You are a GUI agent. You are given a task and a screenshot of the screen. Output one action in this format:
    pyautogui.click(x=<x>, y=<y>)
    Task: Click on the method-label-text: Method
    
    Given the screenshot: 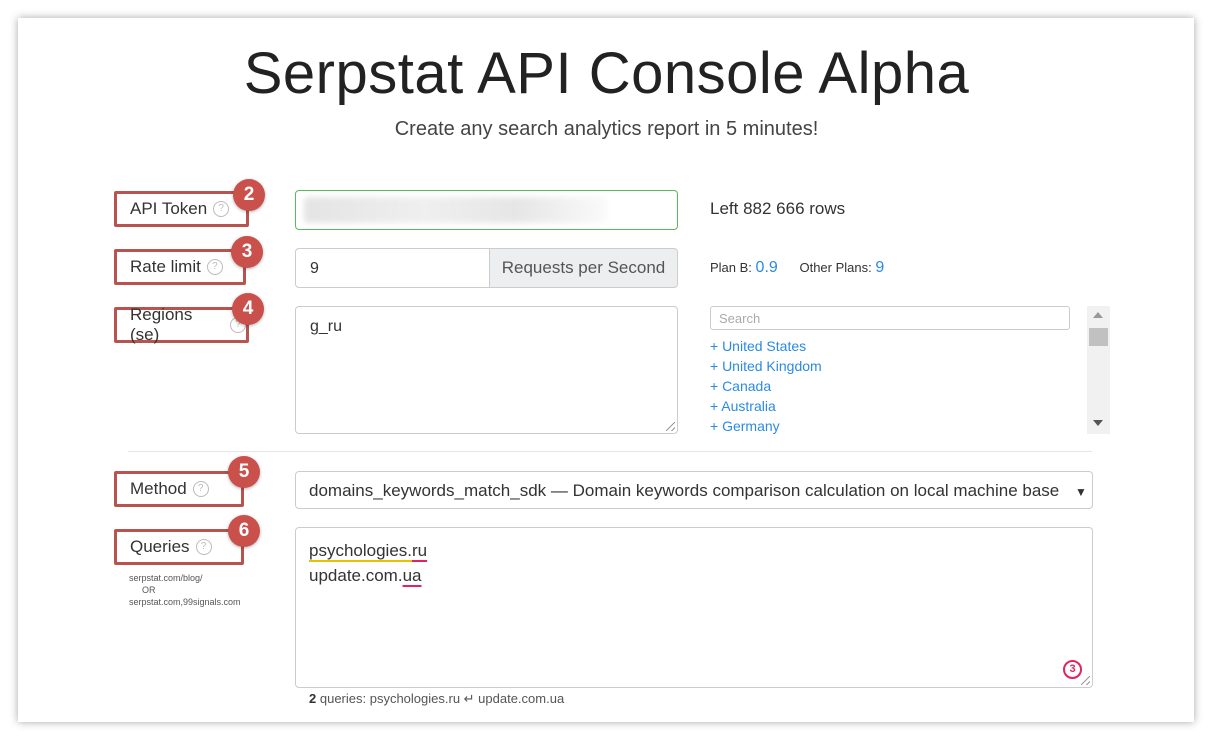 What is the action you would take?
    pyautogui.click(x=158, y=488)
    